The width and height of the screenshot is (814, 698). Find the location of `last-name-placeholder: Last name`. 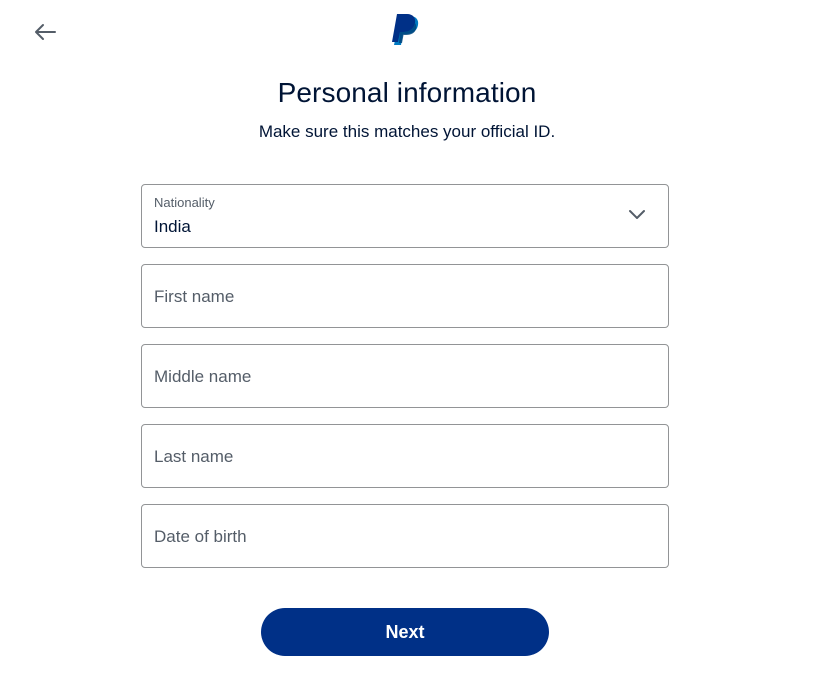

last-name-placeholder: Last name is located at coordinates (194, 456).